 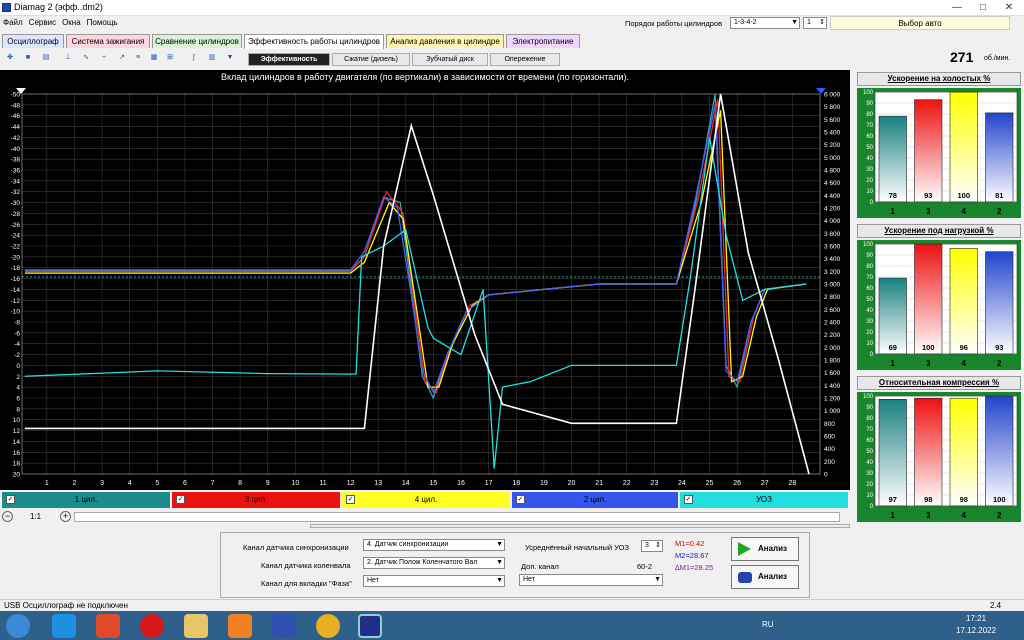 I want to click on legend-label: 2 цил., so click(x=595, y=499).